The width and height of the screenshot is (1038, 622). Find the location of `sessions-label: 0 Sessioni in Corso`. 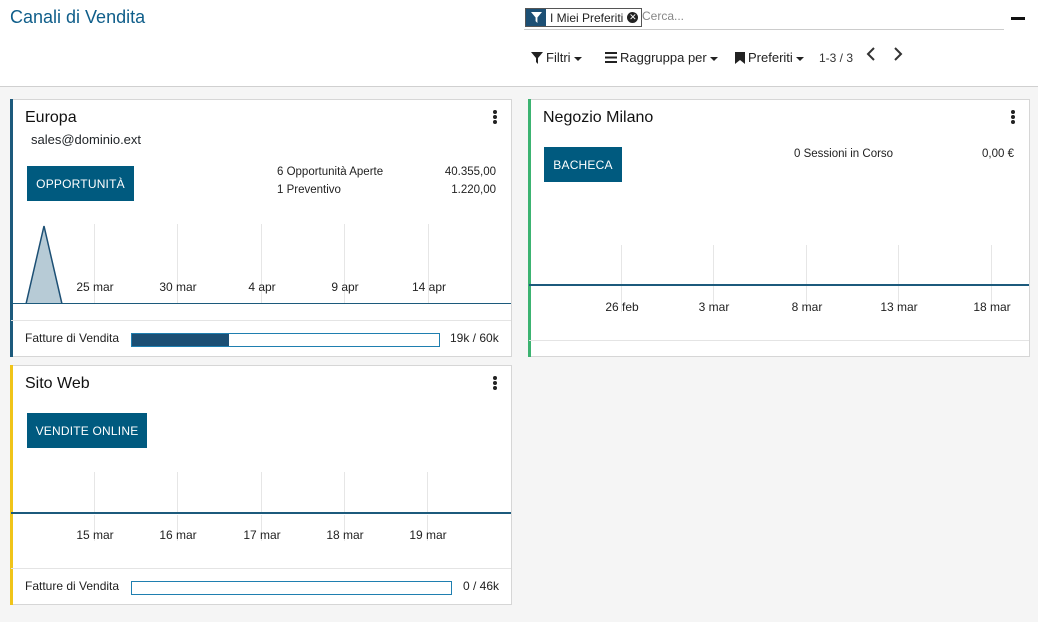

sessions-label: 0 Sessioni in Corso is located at coordinates (844, 154).